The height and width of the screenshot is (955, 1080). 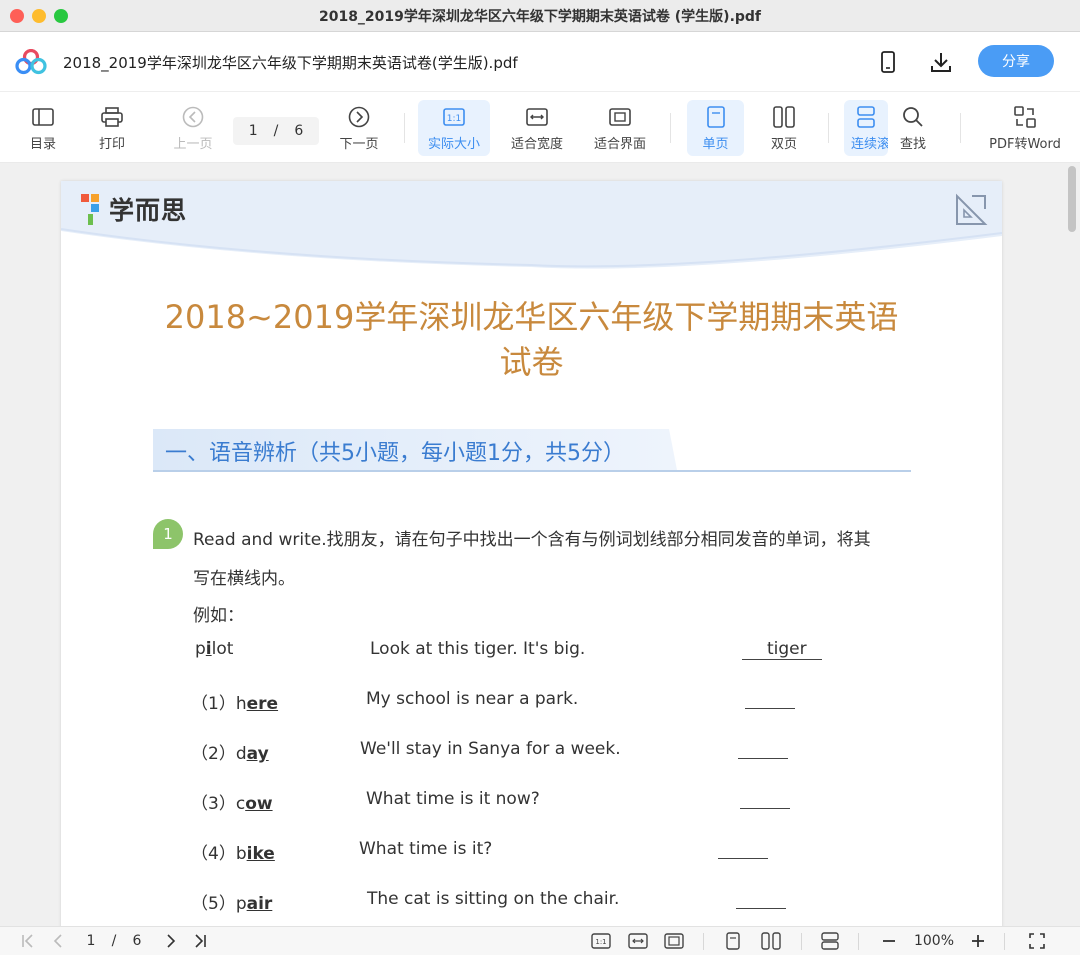 I want to click on item-5-answer-blank, so click(x=761, y=908).